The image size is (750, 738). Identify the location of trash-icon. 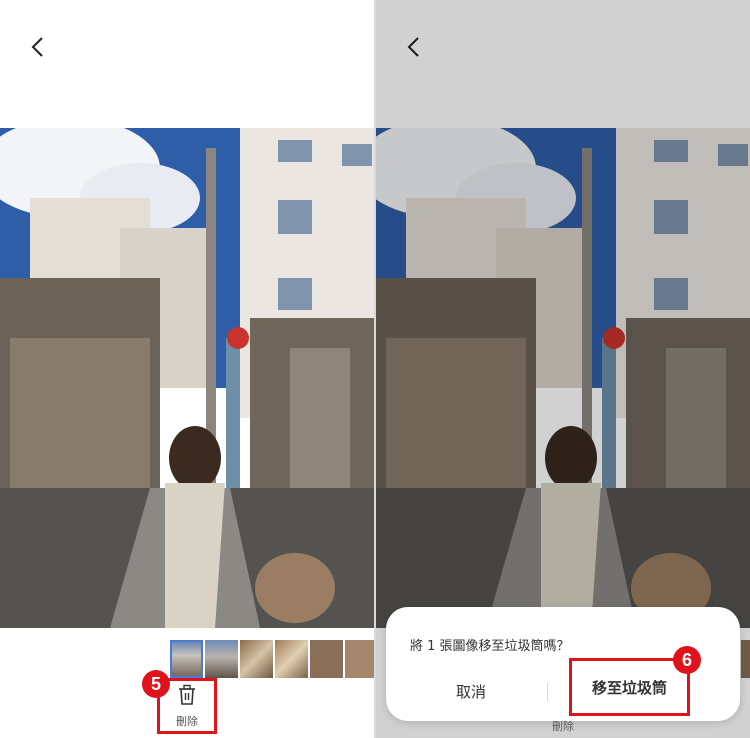
(187, 697).